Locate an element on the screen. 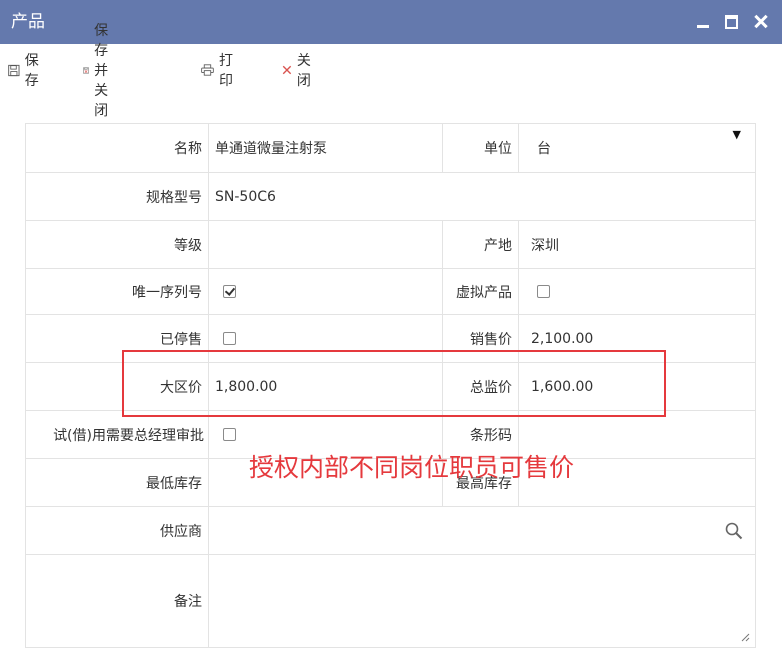 The width and height of the screenshot is (782, 649). close-label: 关 闭 is located at coordinates (303, 71).